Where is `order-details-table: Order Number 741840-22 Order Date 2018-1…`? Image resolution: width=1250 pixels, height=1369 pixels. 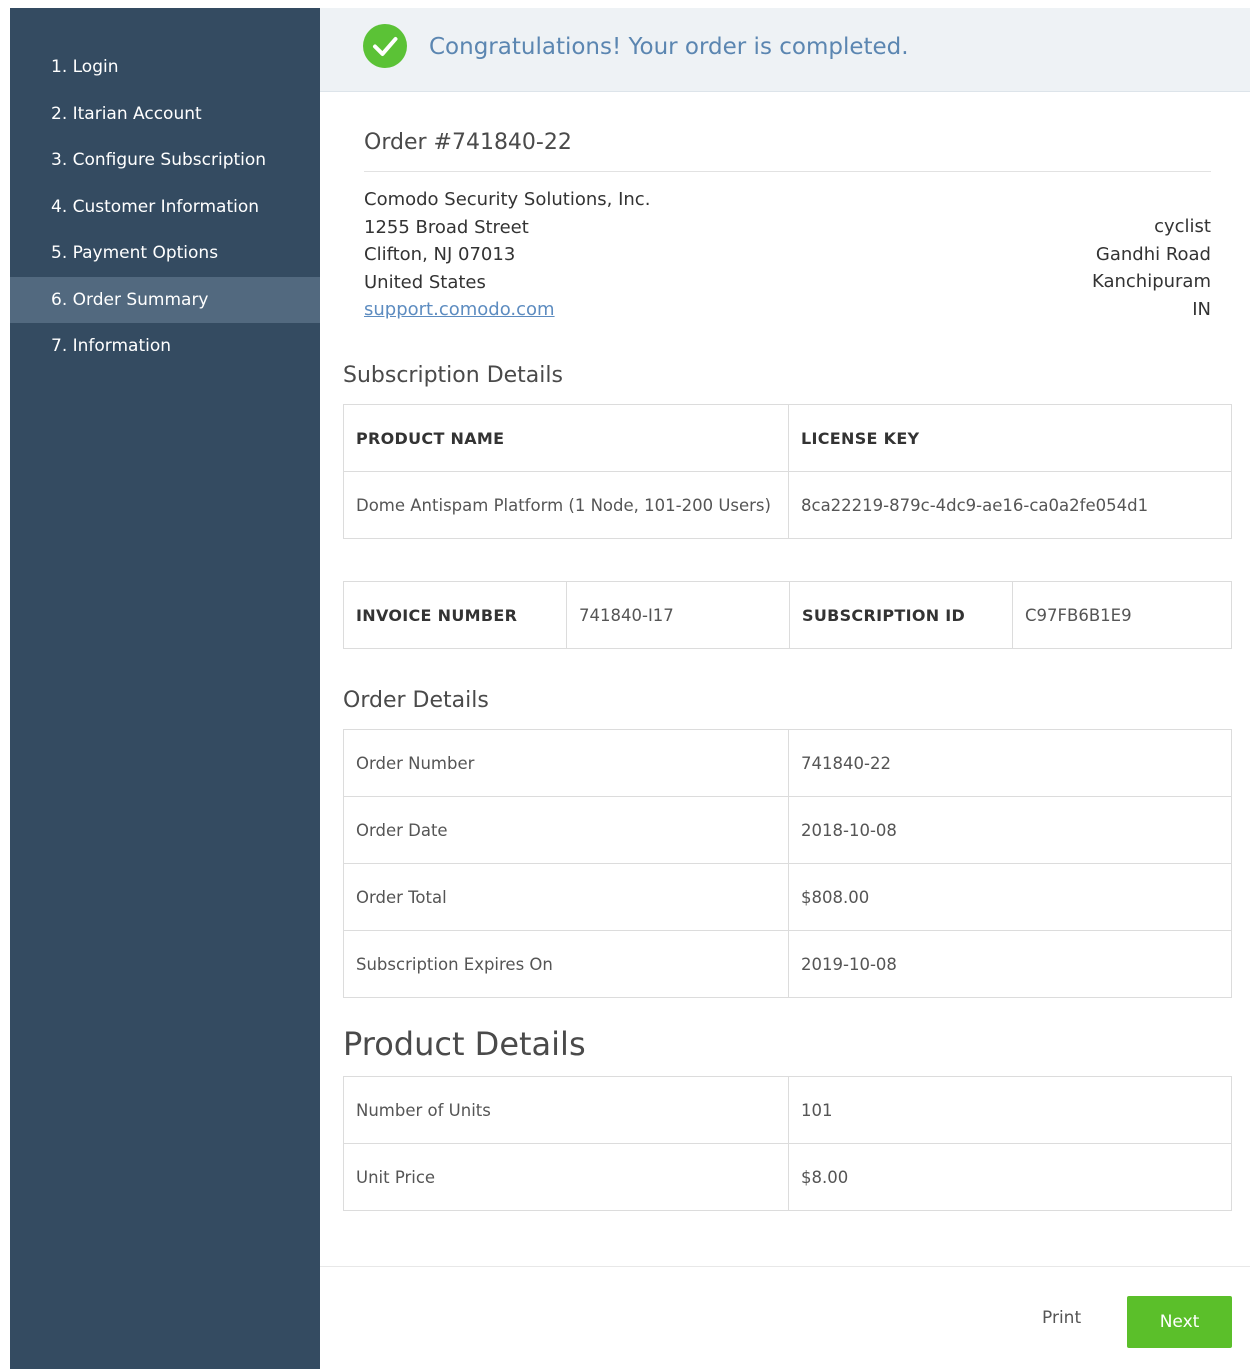
order-details-table: Order Number 741840-22 Order Date 2018-1… is located at coordinates (787, 863).